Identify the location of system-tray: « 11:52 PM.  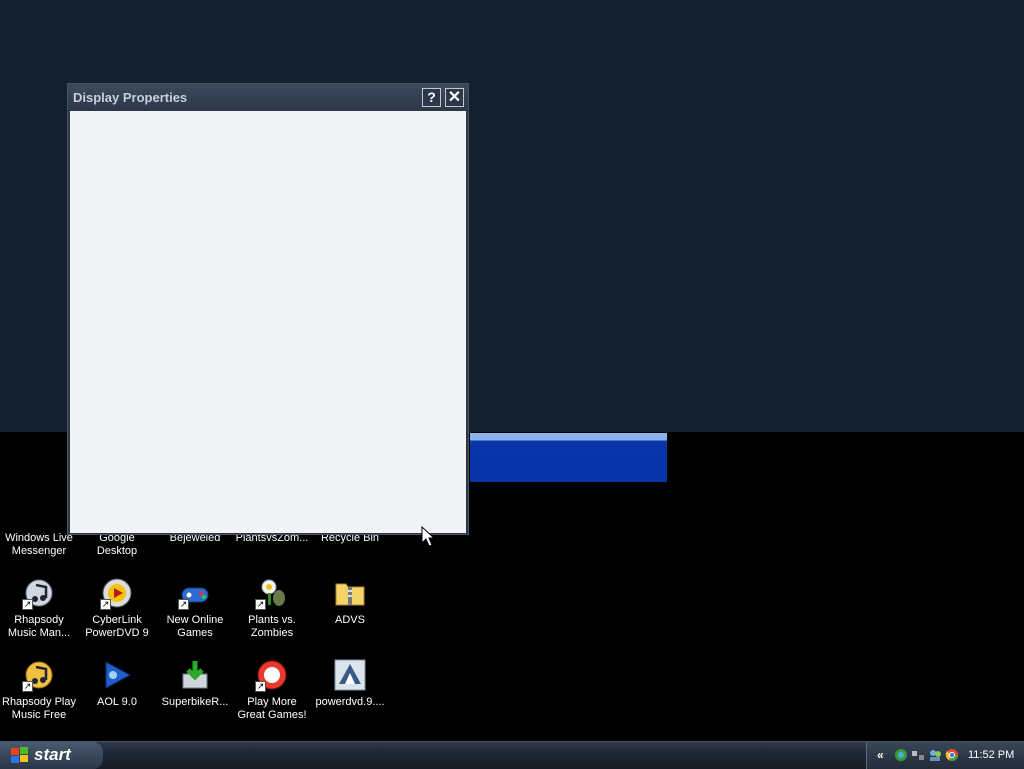
(945, 755).